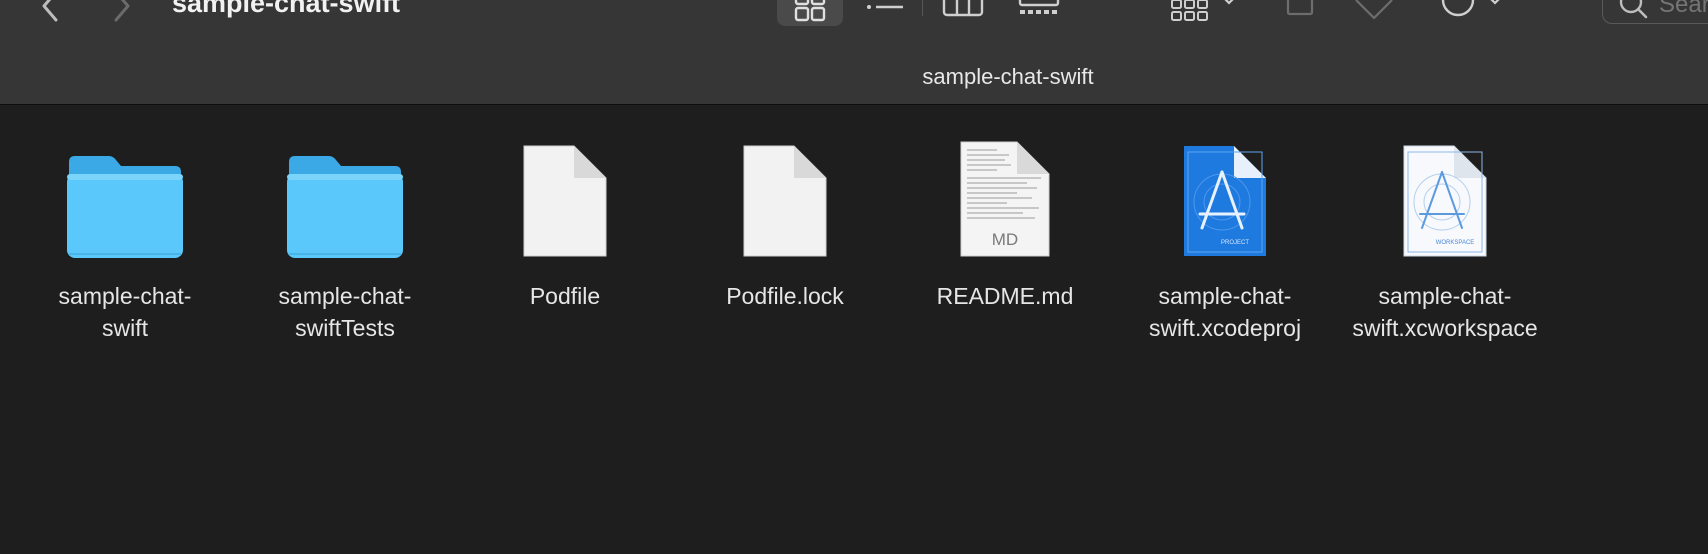 This screenshot has width=1708, height=554. I want to click on file-name-line2: swift, so click(125, 328).